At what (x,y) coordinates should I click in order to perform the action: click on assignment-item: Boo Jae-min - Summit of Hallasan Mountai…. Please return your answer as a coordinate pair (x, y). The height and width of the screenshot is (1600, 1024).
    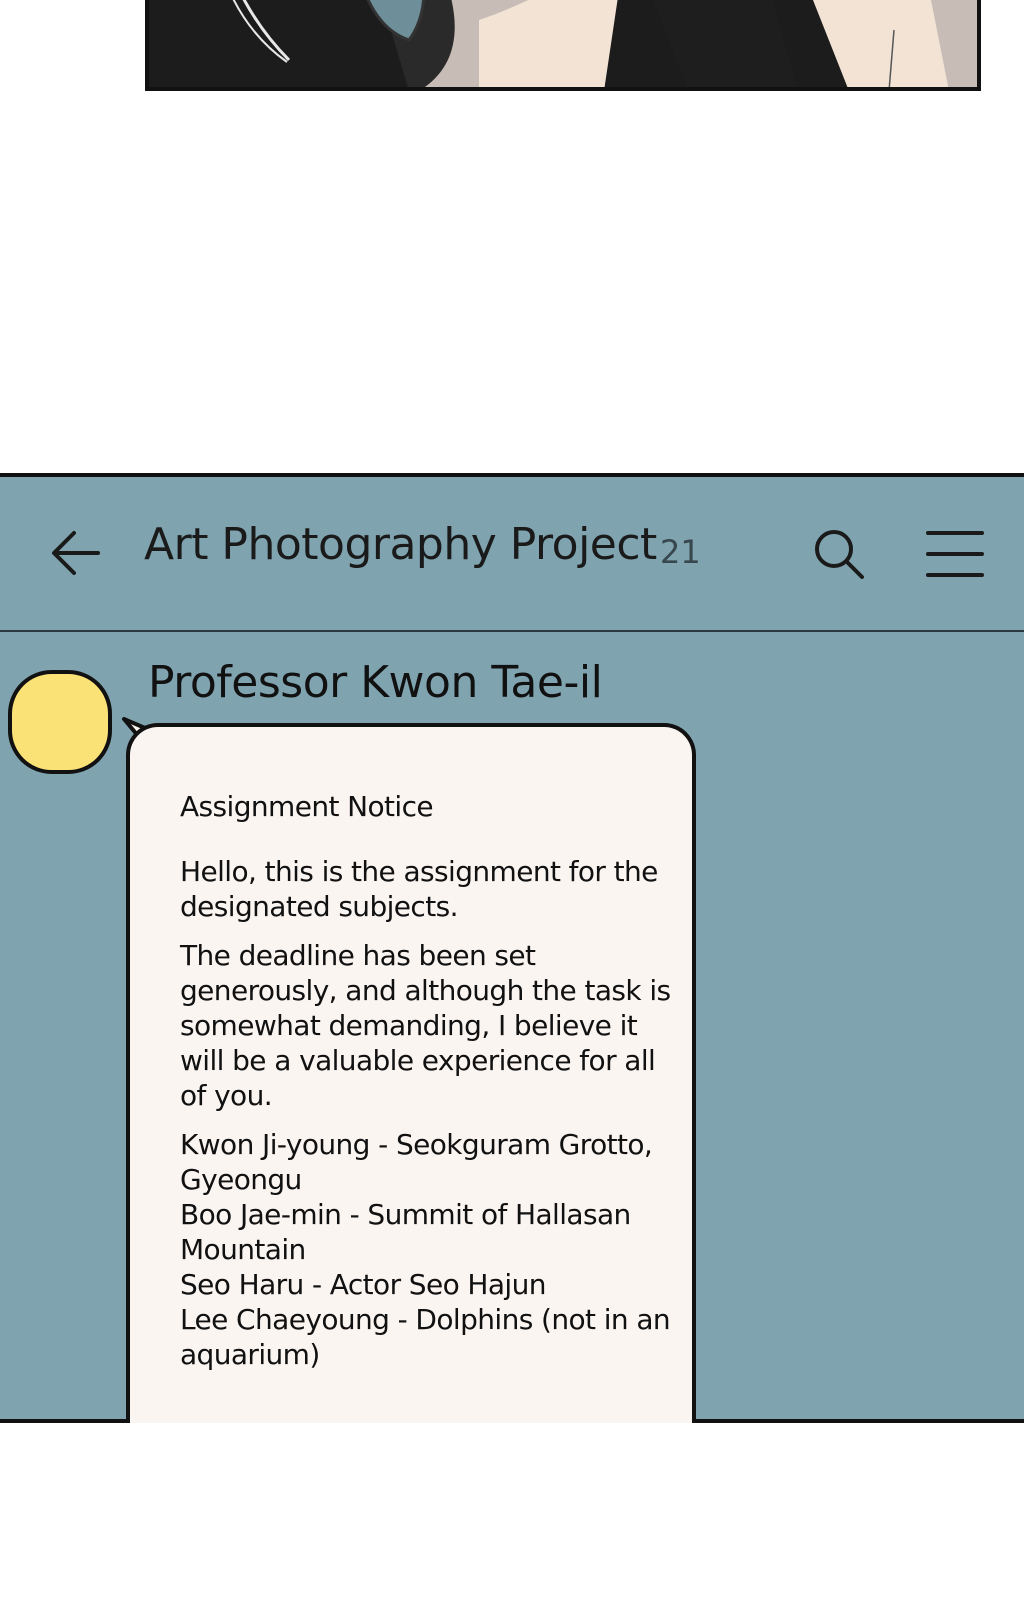
    Looking at the image, I should click on (405, 1232).